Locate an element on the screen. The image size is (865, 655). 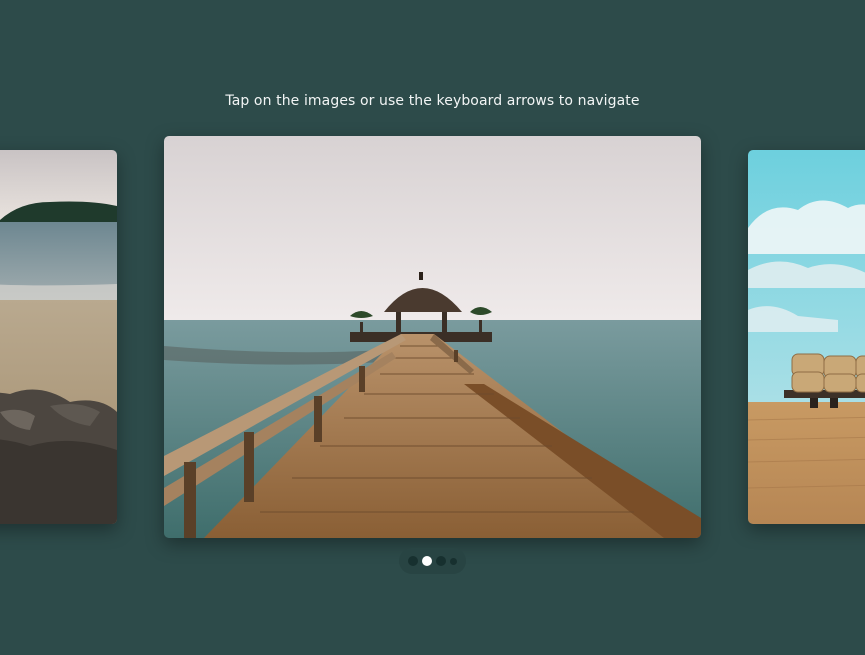
slide-next-haybales is located at coordinates (806, 337).